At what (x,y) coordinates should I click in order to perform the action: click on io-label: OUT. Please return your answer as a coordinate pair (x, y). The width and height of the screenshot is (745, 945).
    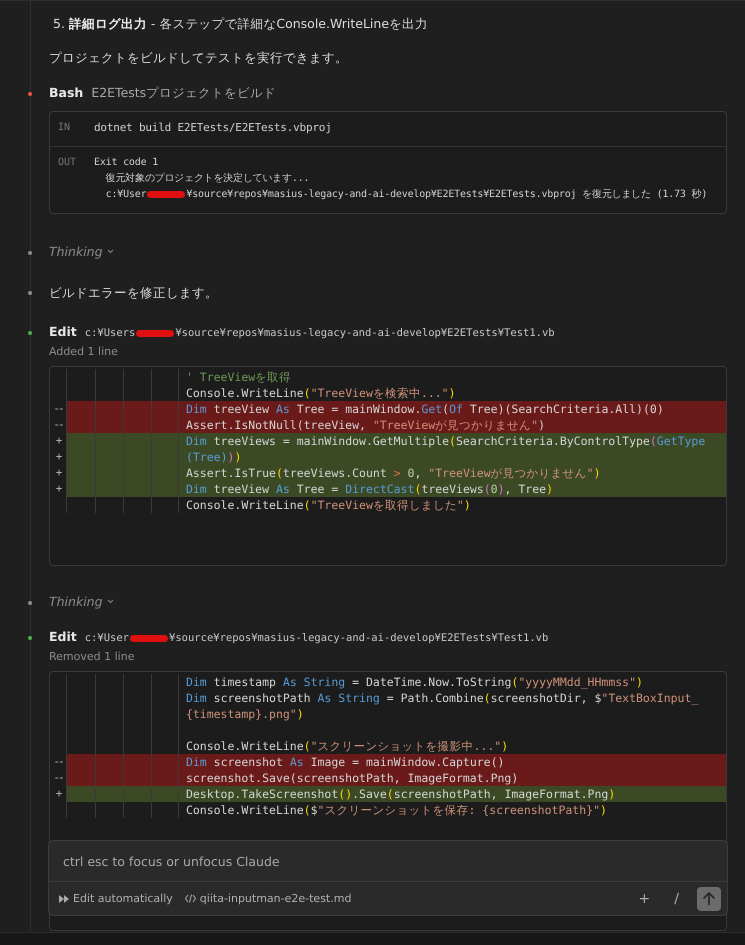
    Looking at the image, I should click on (67, 163).